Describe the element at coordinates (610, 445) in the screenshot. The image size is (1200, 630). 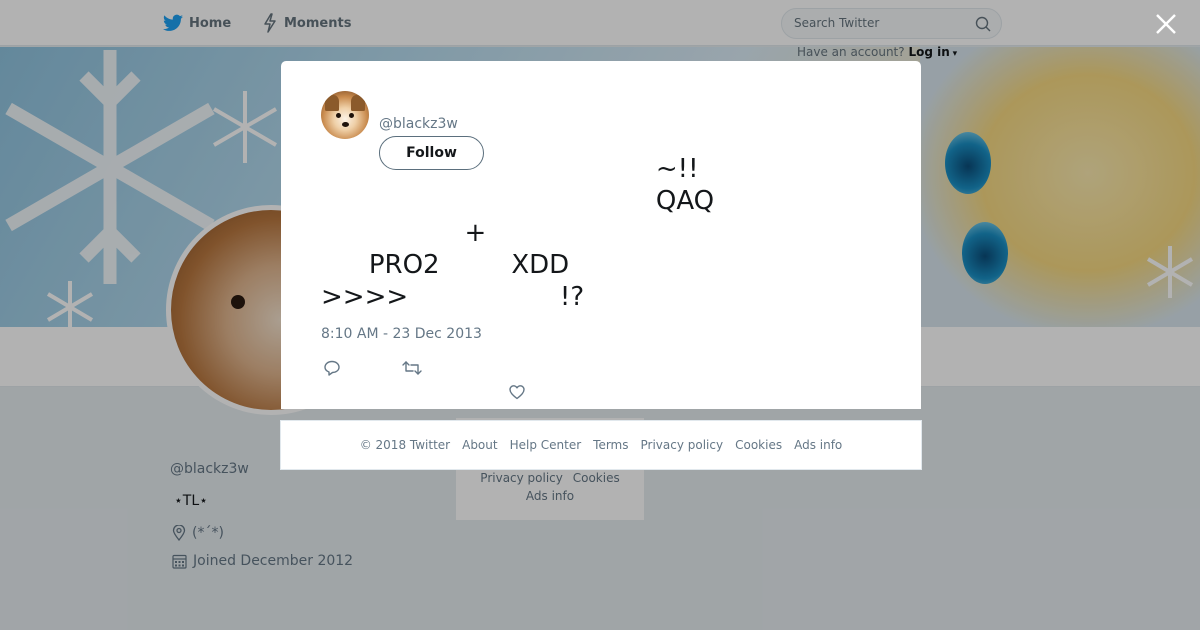
I see `footer-terms-link: Terms` at that location.